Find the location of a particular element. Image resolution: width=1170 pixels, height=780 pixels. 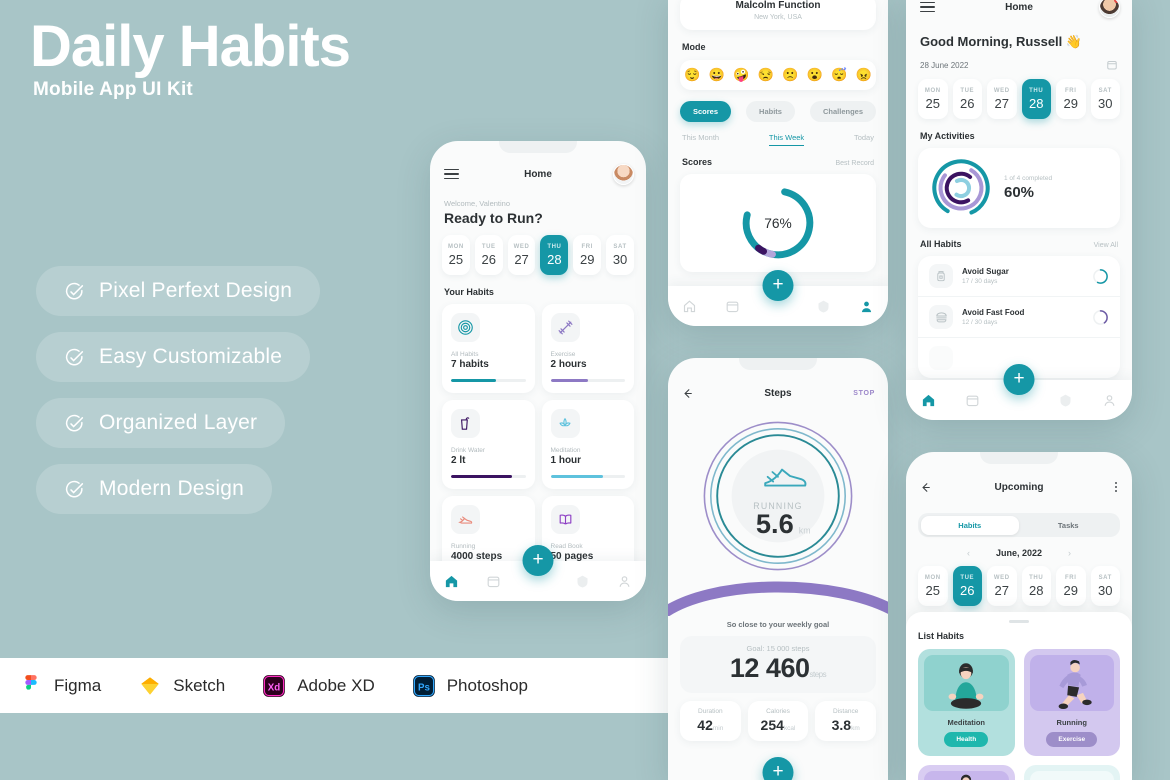

mood-emoji: 😌 is located at coordinates (692, 75).